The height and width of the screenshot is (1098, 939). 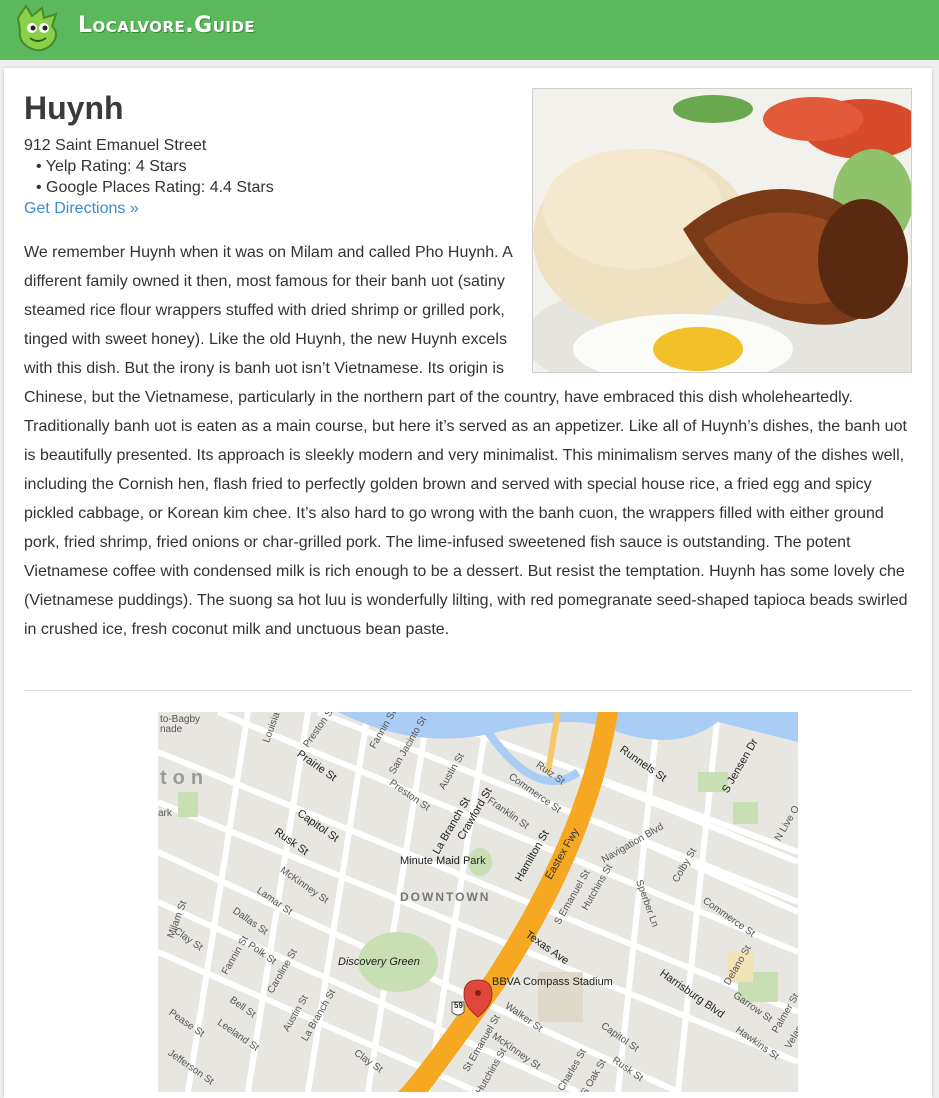 I want to click on site-brand: Localvore.Guide, so click(x=166, y=25).